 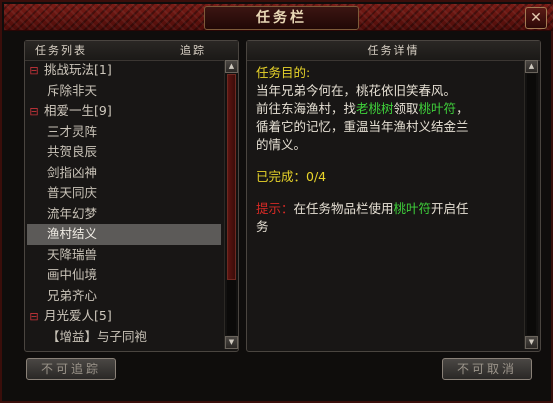 What do you see at coordinates (275, 208) in the screenshot?
I see `hint-label: 提示：` at bounding box center [275, 208].